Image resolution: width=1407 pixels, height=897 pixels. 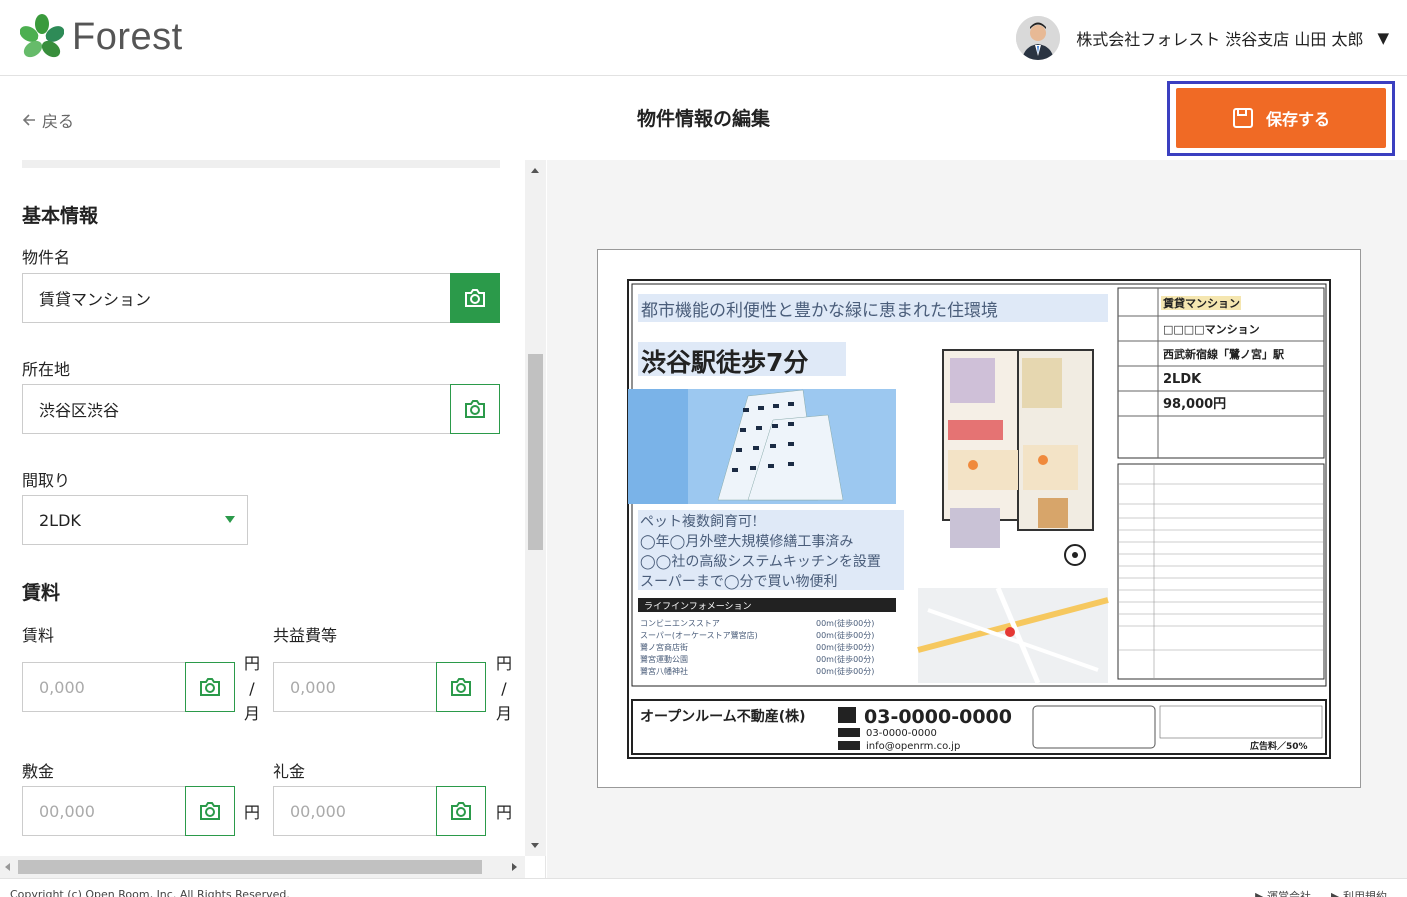 I want to click on floppy-disk-icon, so click(x=1242, y=118).